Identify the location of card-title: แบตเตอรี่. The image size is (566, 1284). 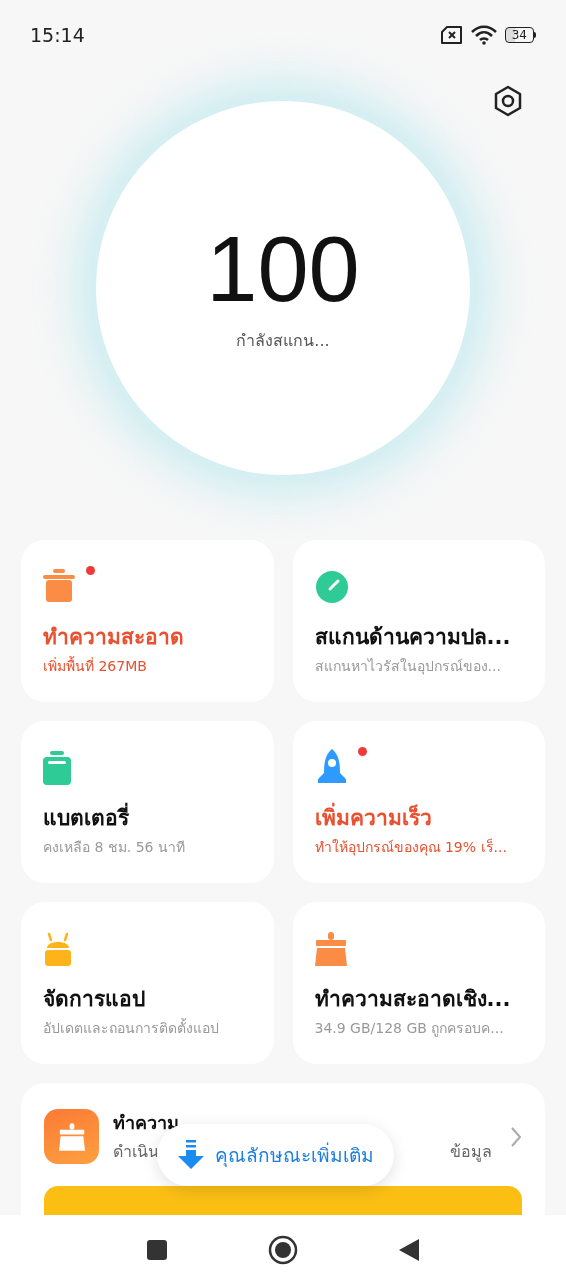
(147, 819).